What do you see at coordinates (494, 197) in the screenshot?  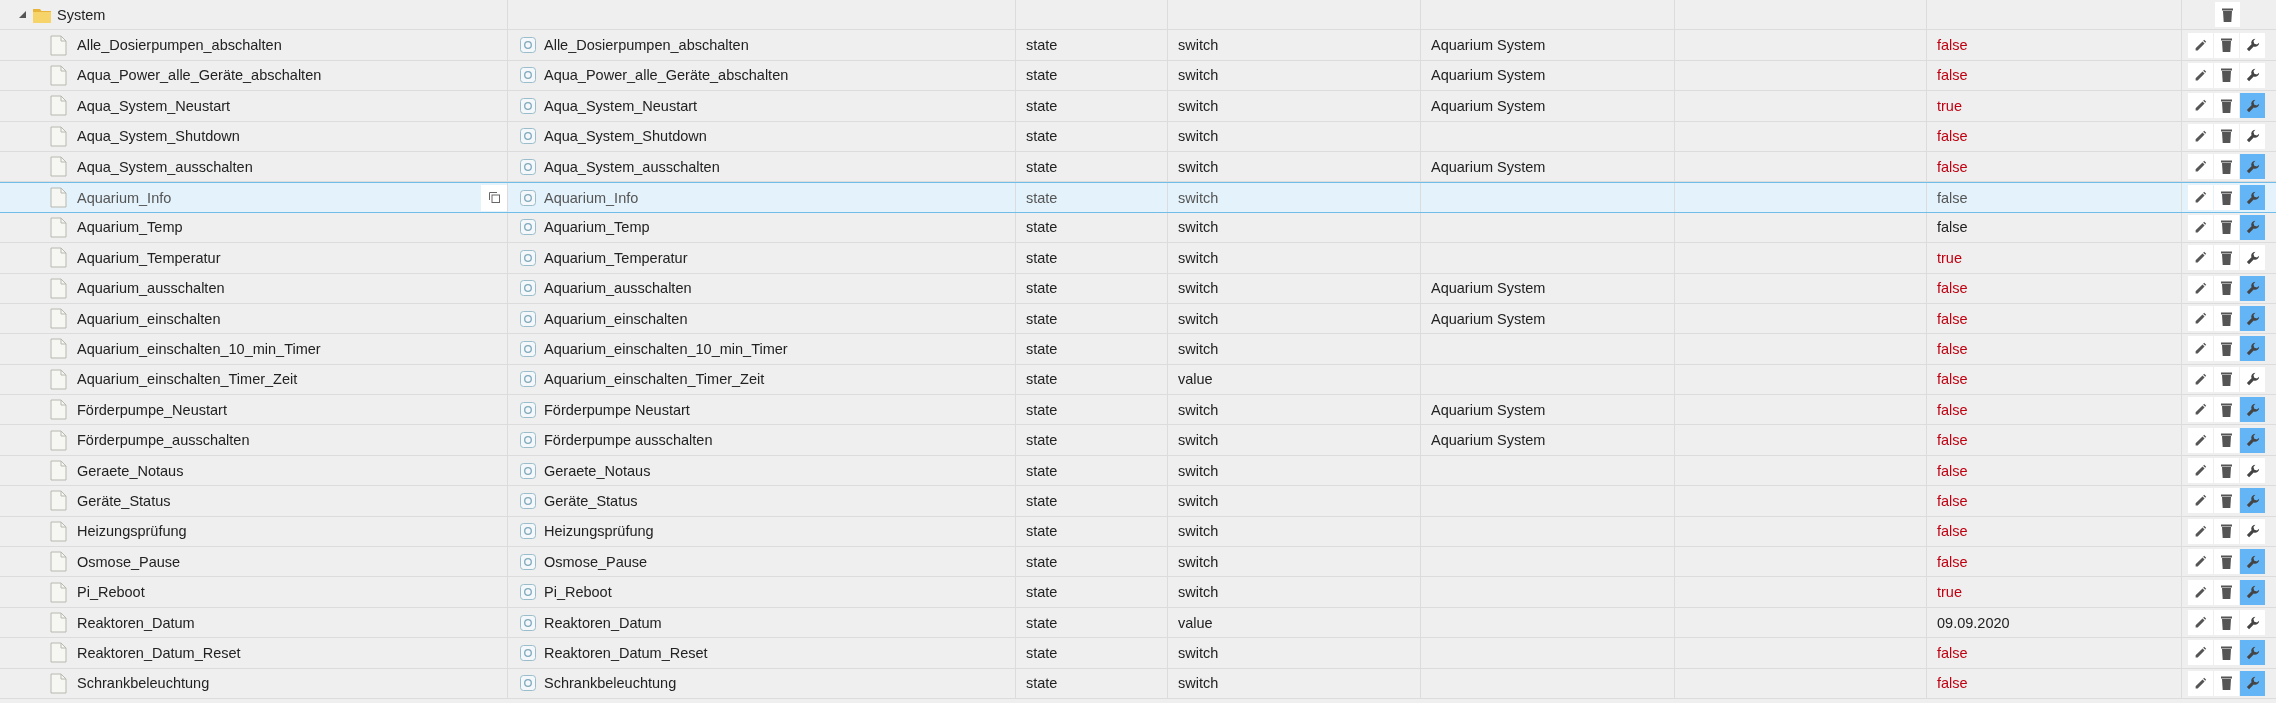 I see `copy-button` at bounding box center [494, 197].